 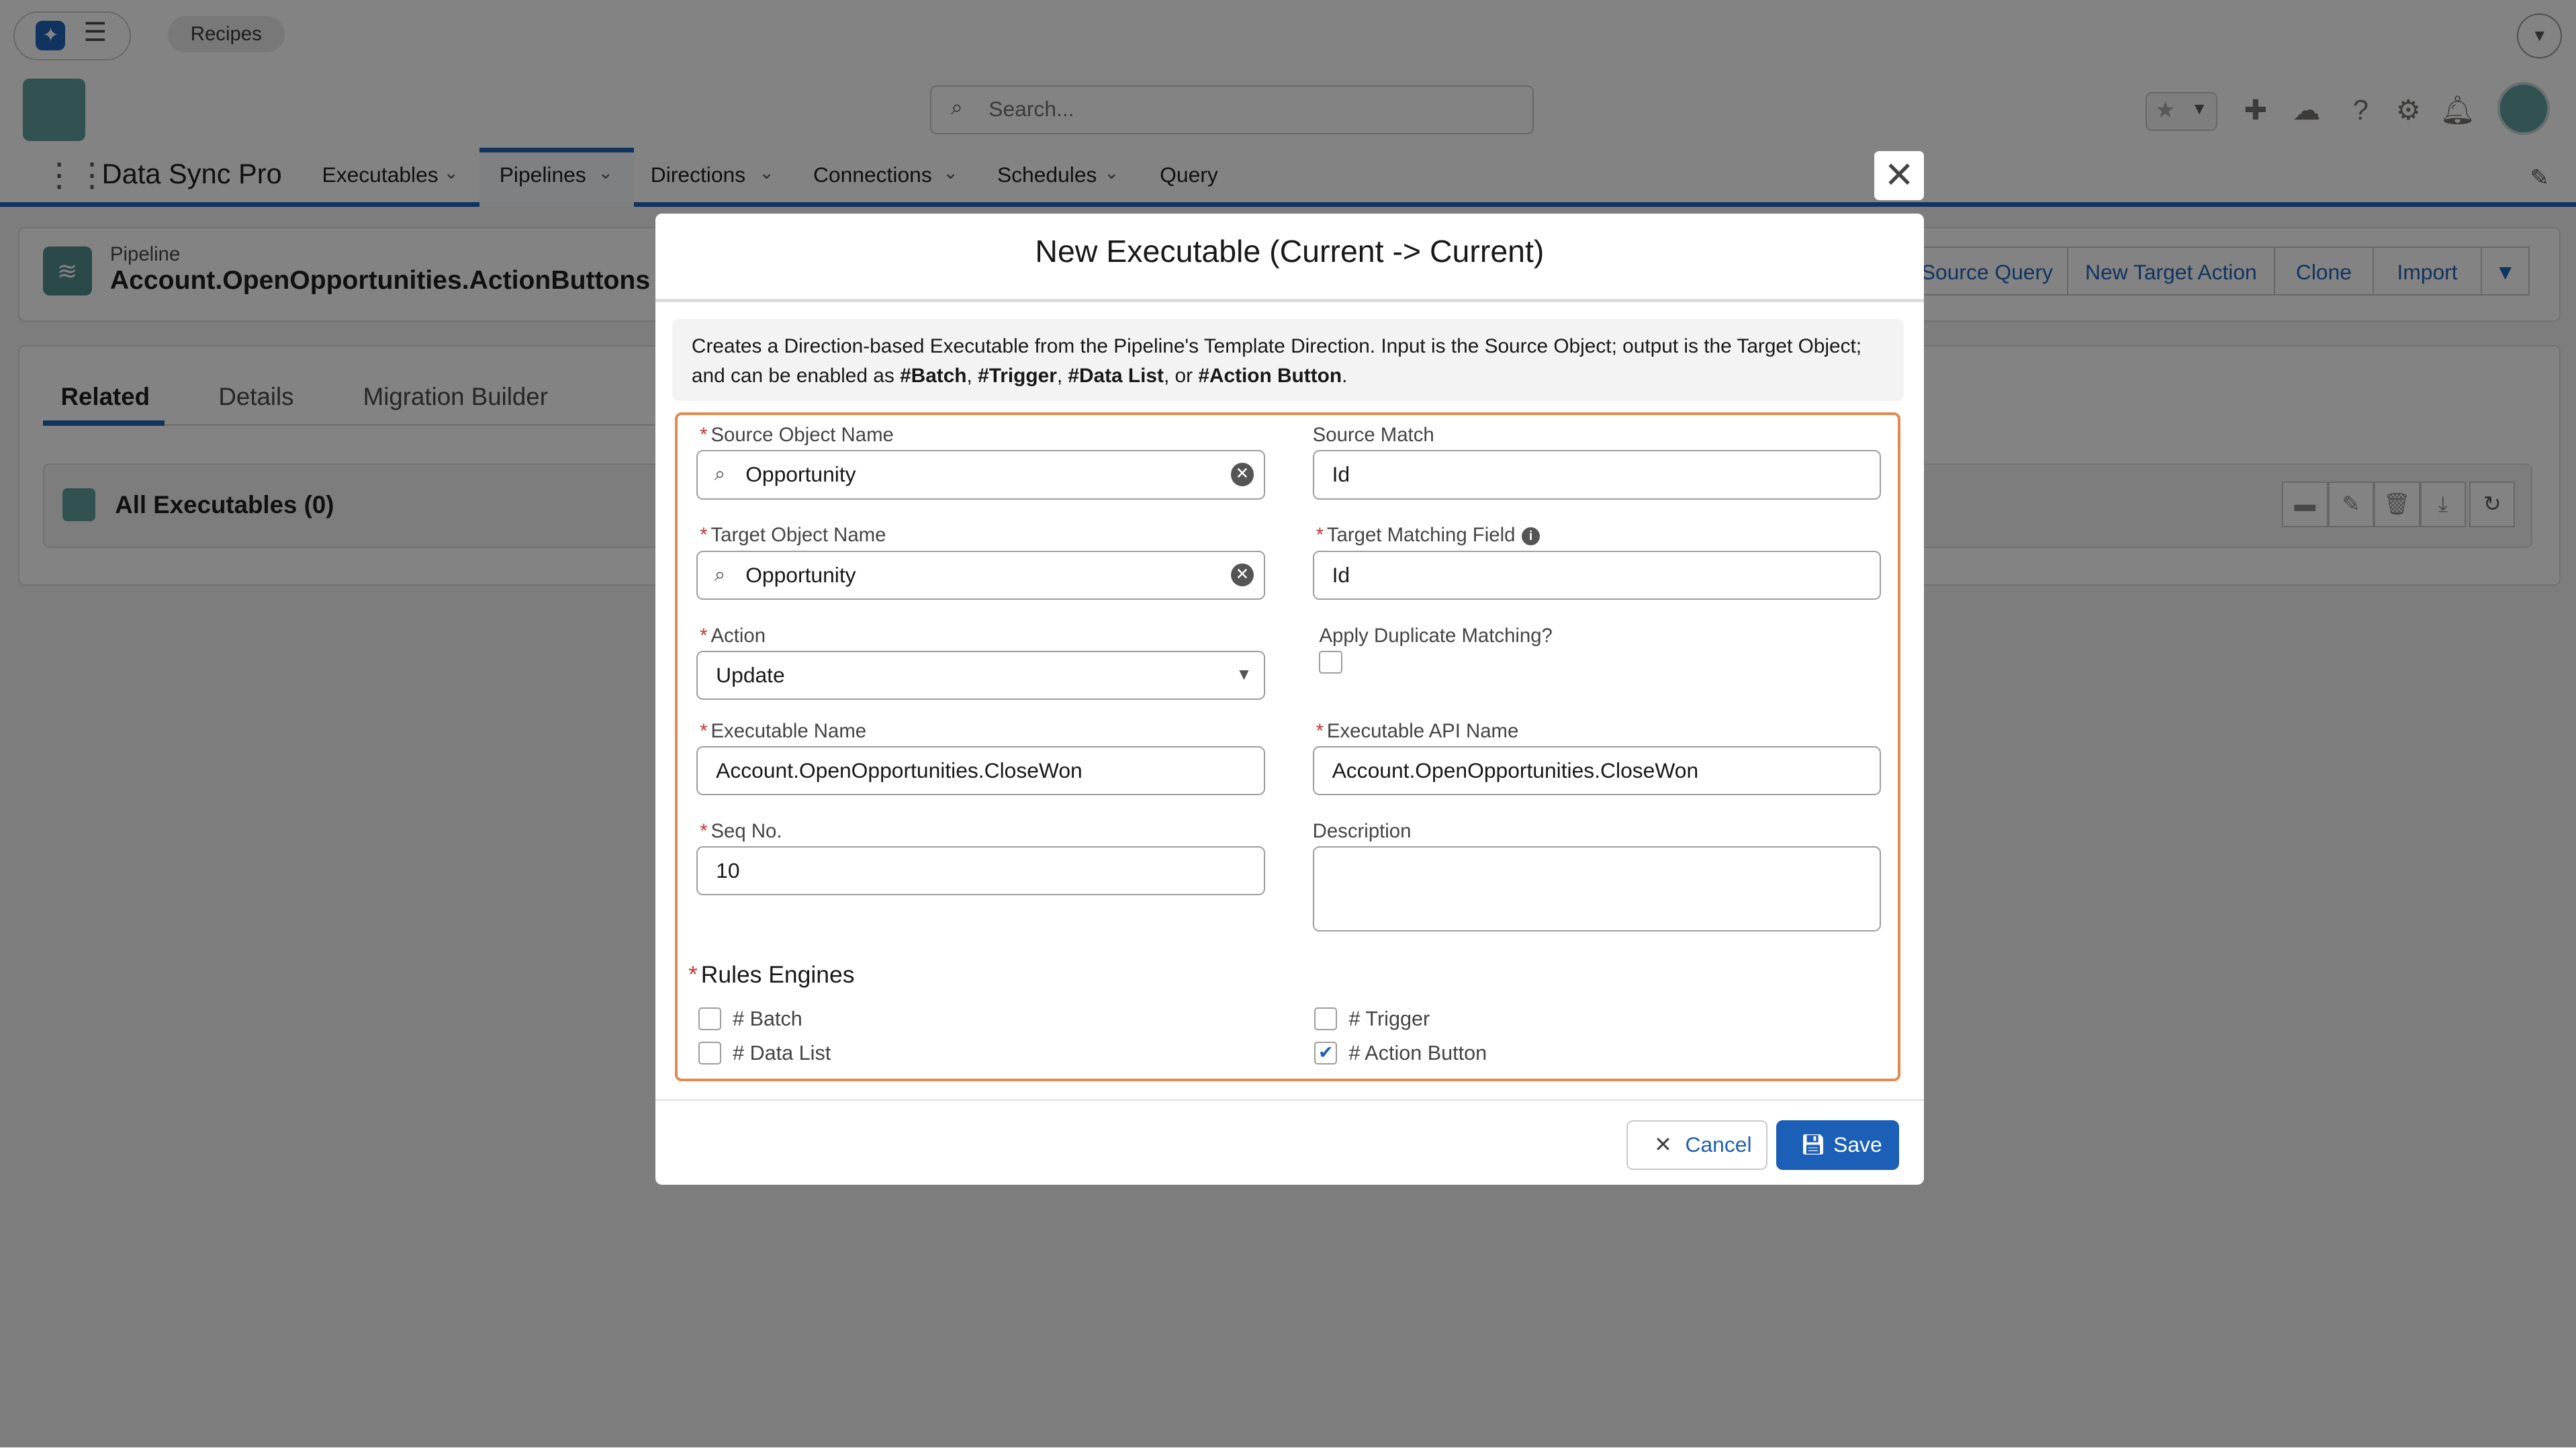 I want to click on target-object-input: ⌕ Opportunity ✕, so click(x=980, y=575).